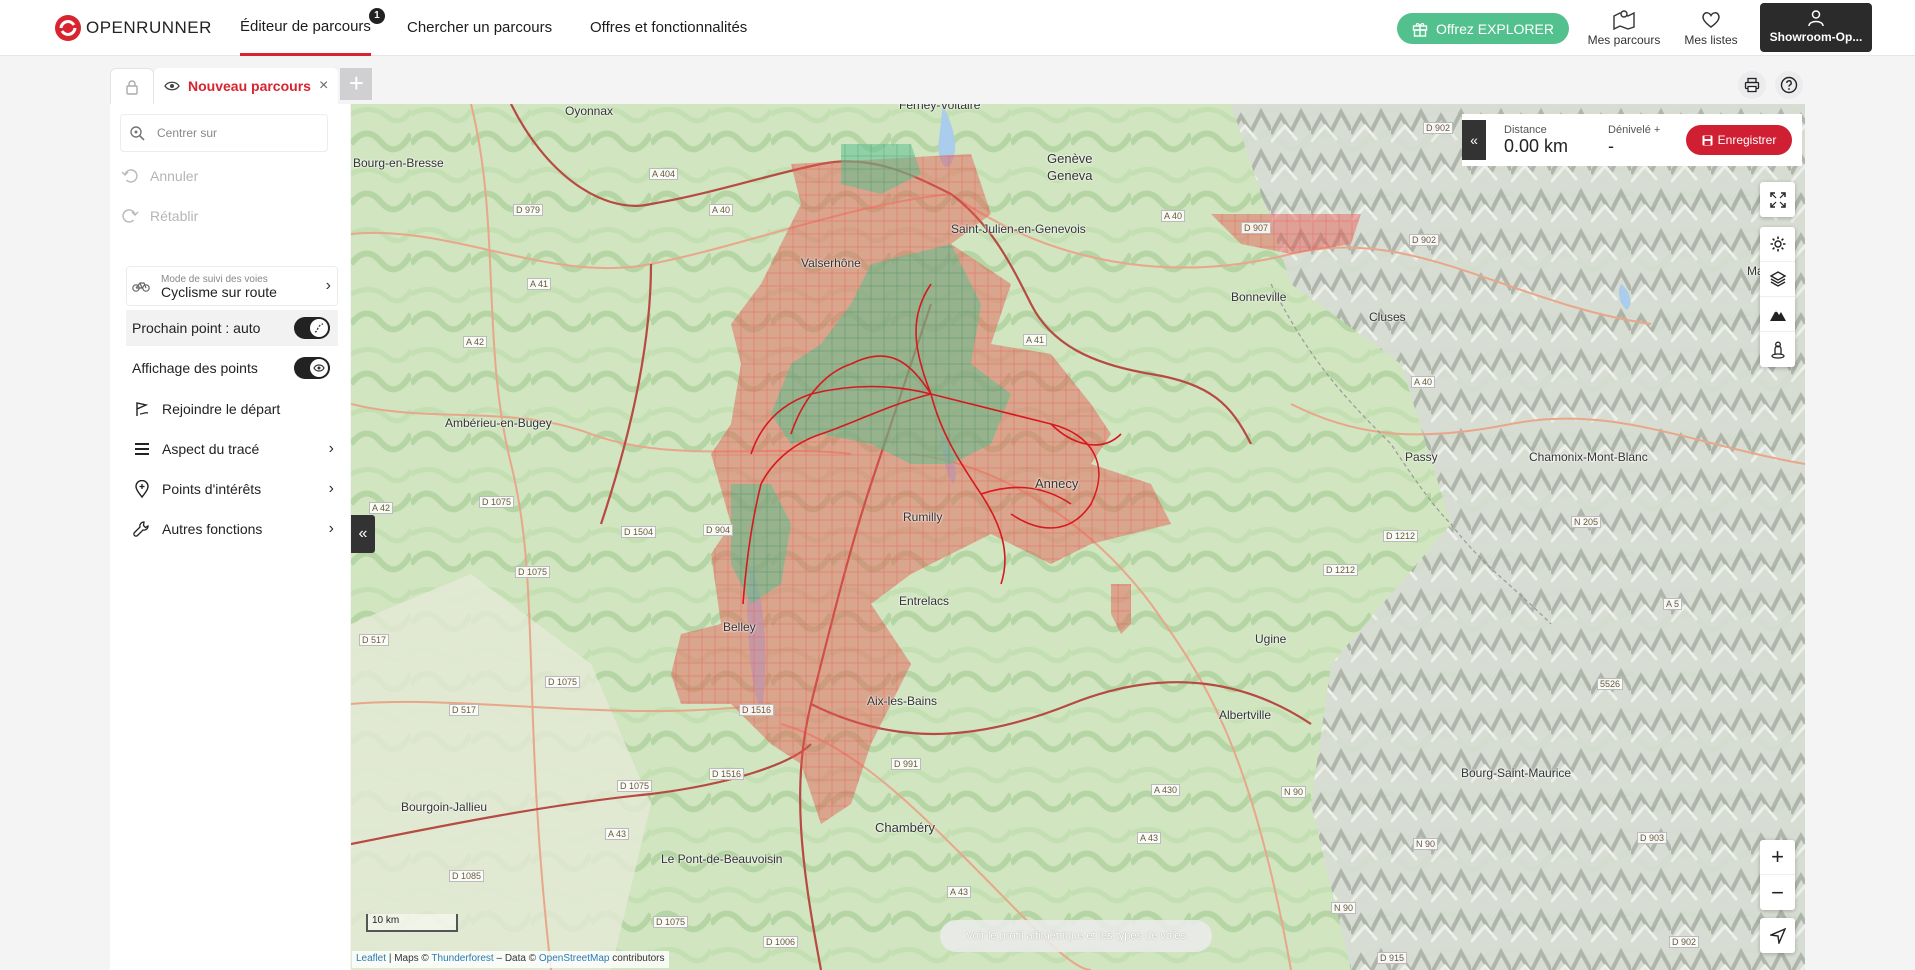 This screenshot has height=970, width=1915. I want to click on chevron-right-icon: ›, so click(331, 528).